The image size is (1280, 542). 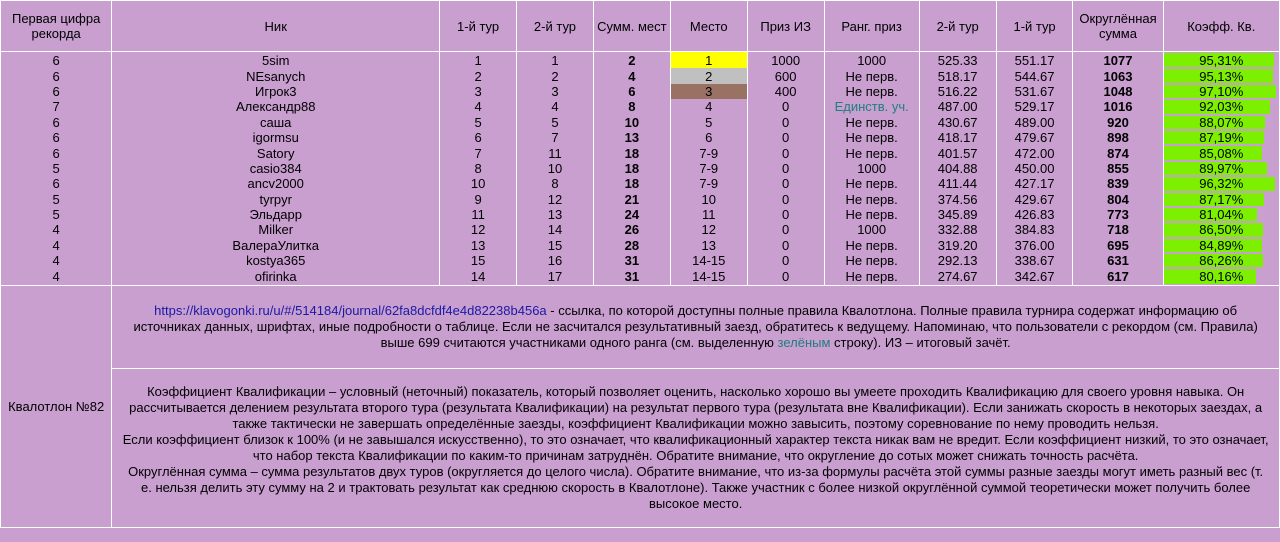 What do you see at coordinates (1118, 60) in the screenshot?
I see `cell-rounded-sum: 1077` at bounding box center [1118, 60].